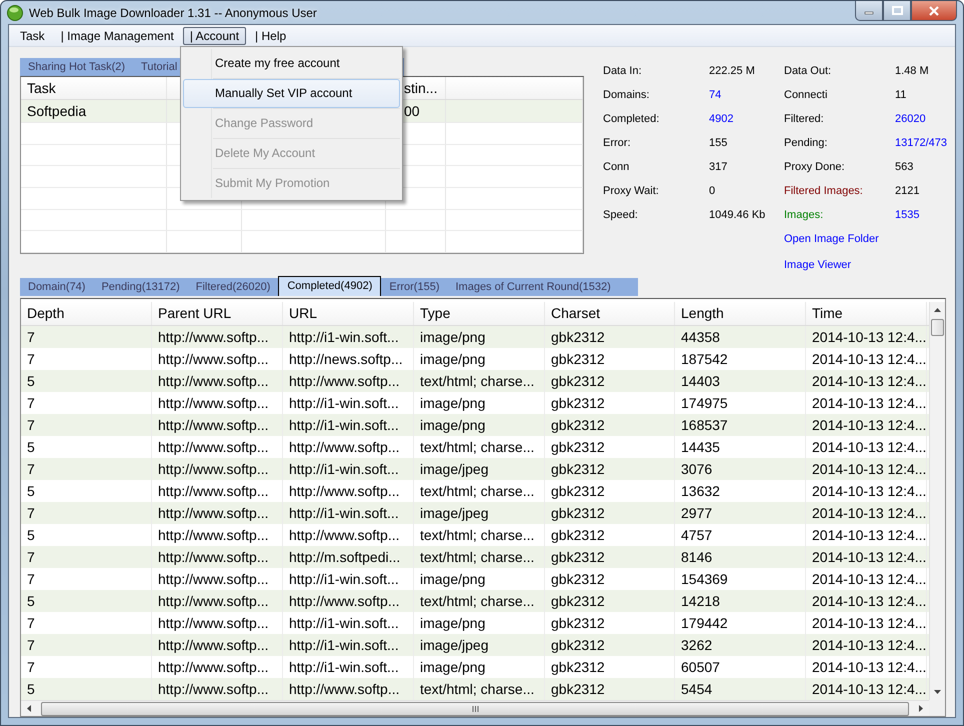 The height and width of the screenshot is (726, 964). Describe the element at coordinates (631, 119) in the screenshot. I see `stat-label: Completed:` at that location.